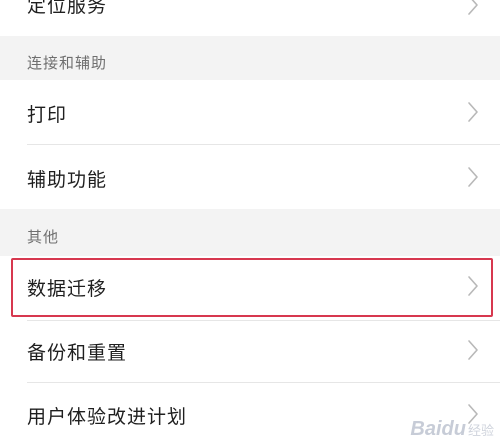  I want to click on section-header-connection: 连接和辅助, so click(250, 58).